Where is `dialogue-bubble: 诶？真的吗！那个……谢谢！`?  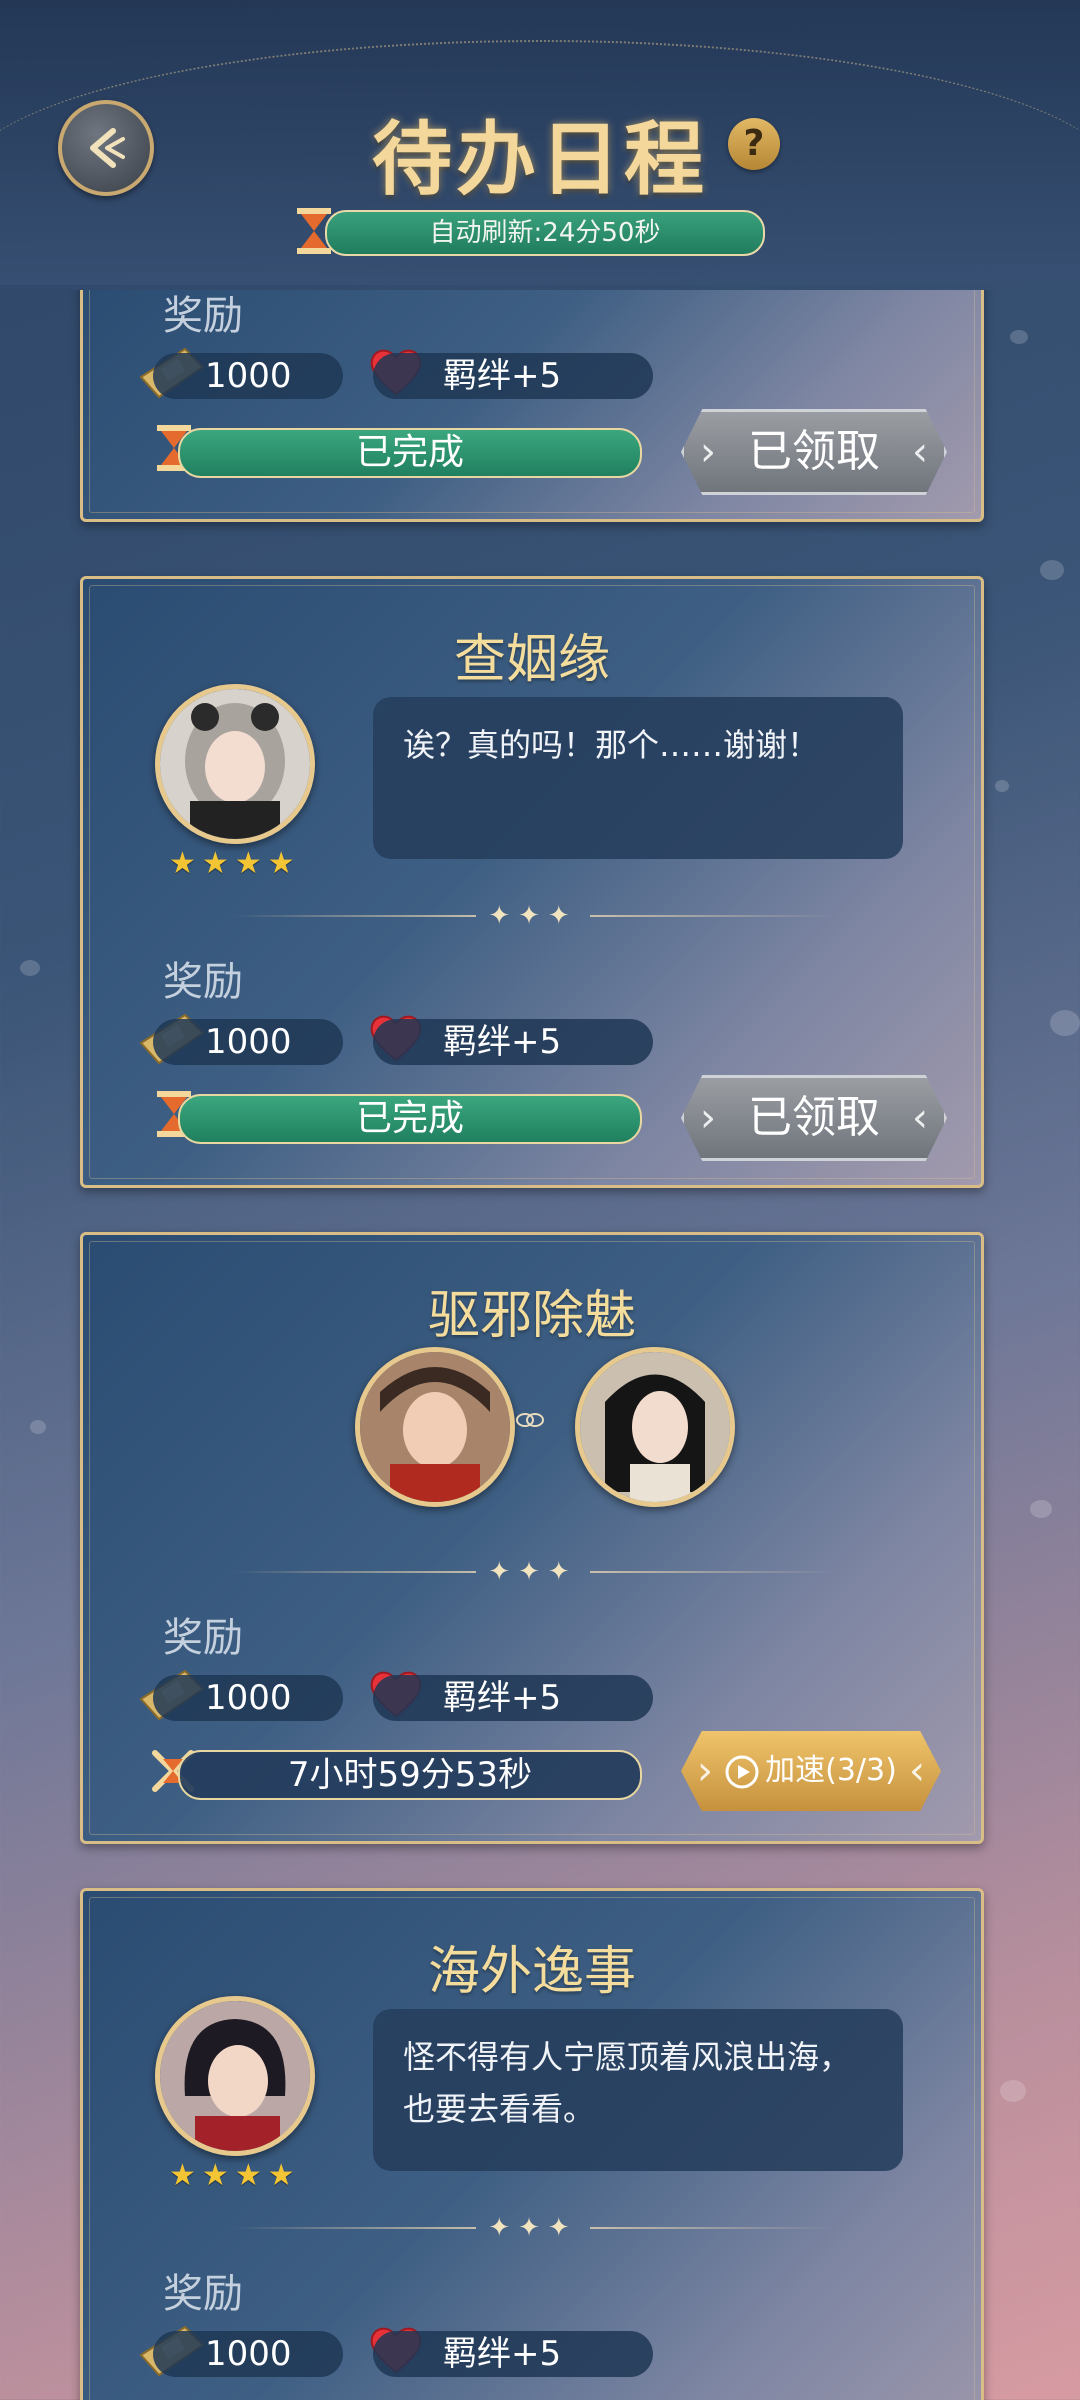
dialogue-bubble: 诶？真的吗！那个……谢谢！ is located at coordinates (638, 778).